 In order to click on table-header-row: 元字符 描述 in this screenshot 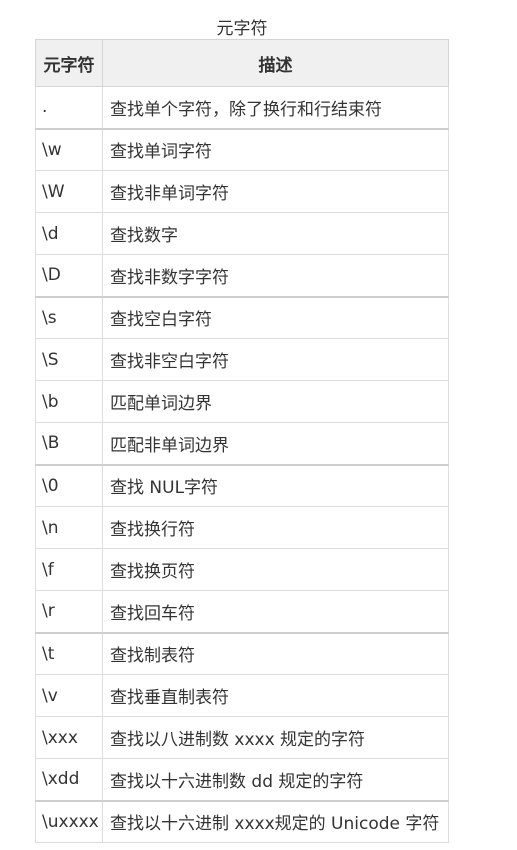, I will do `click(242, 63)`.